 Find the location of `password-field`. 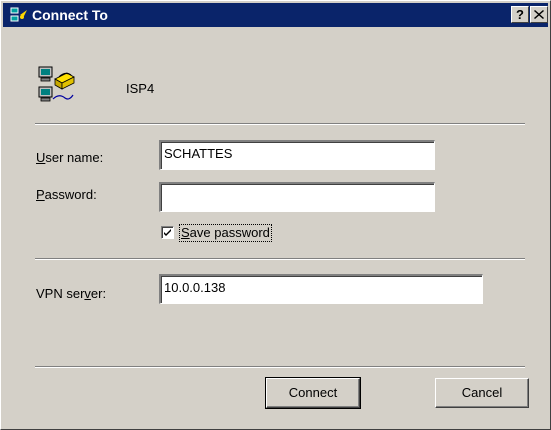

password-field is located at coordinates (297, 197).